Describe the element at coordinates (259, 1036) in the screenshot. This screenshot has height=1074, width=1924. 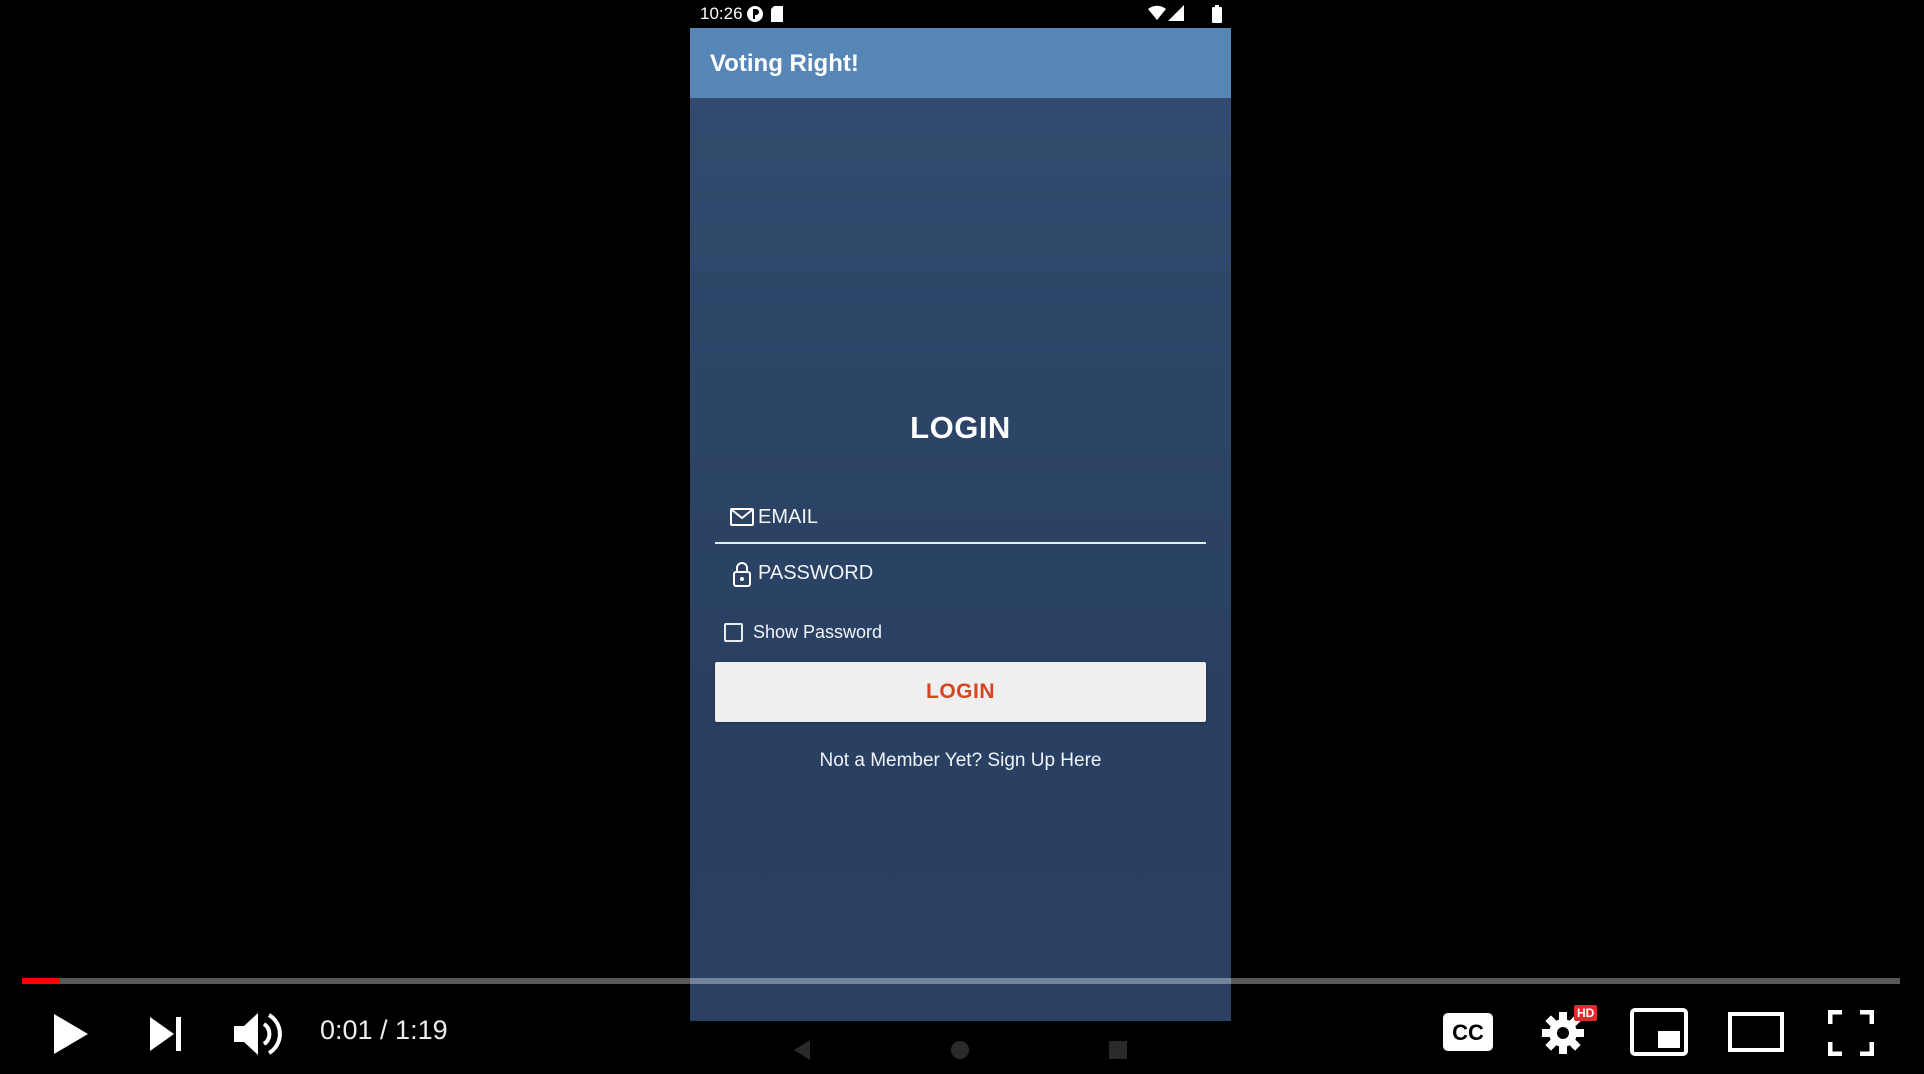
I see `volume-icon` at that location.